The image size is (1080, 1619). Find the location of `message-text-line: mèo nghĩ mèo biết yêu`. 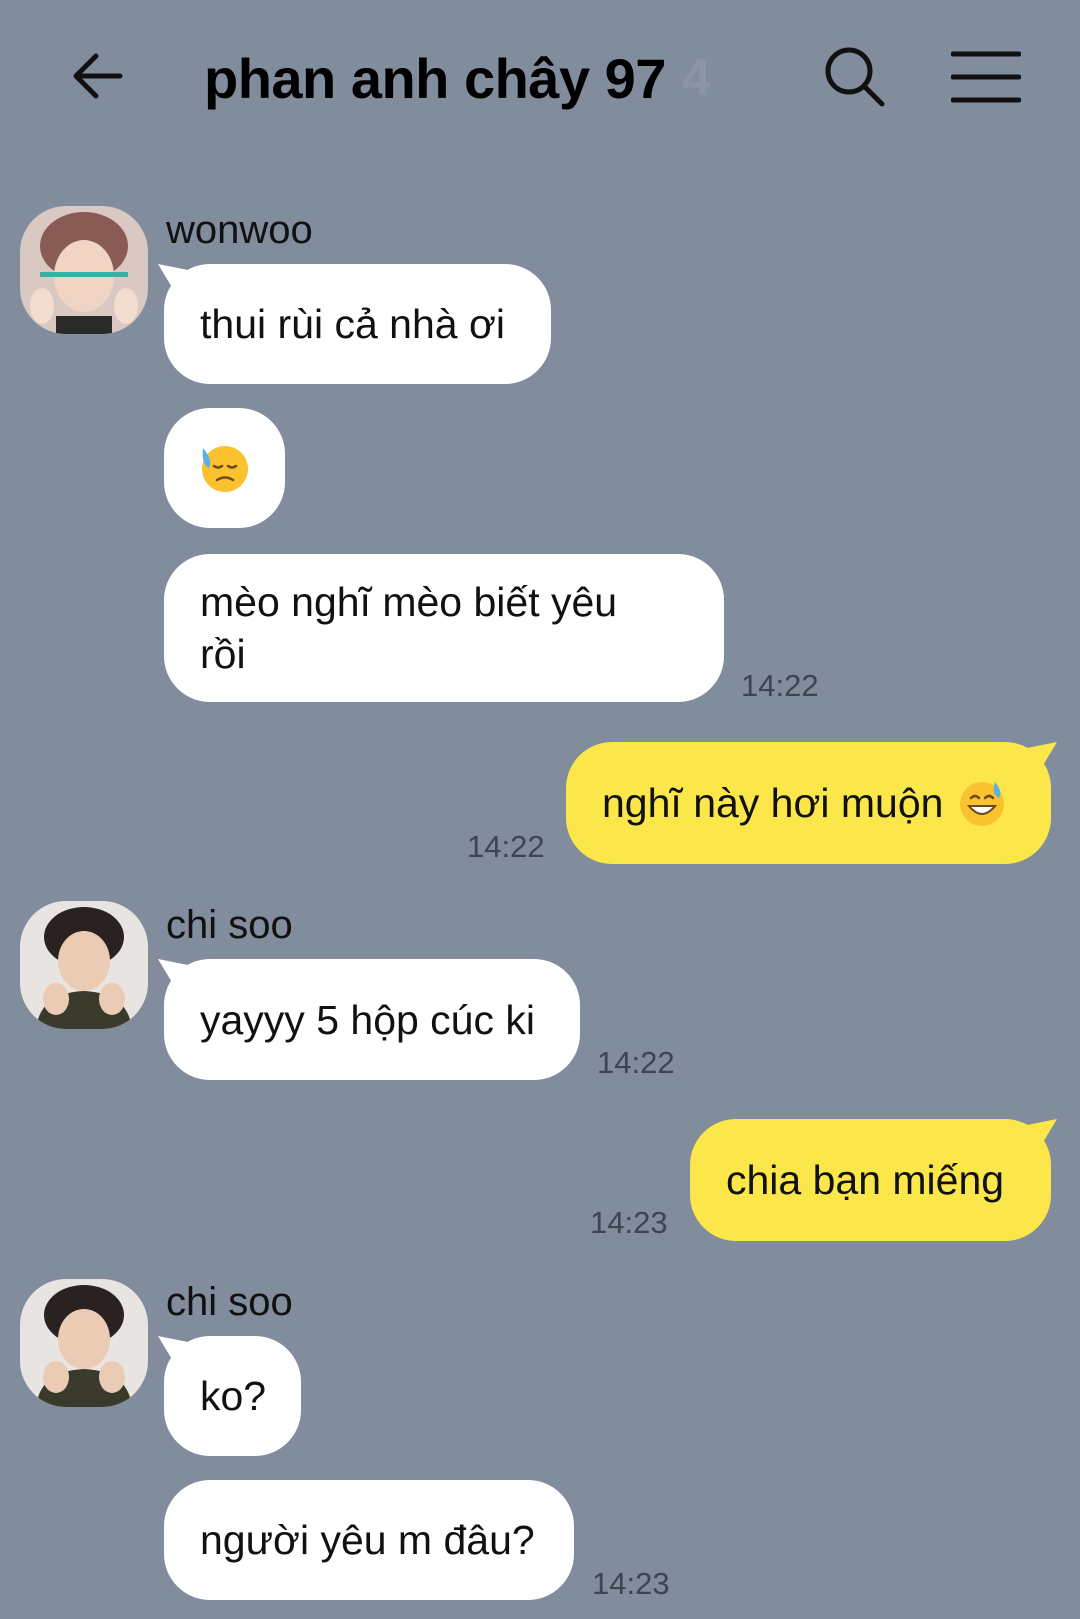

message-text-line: mèo nghĩ mèo biết yêu is located at coordinates (409, 602).